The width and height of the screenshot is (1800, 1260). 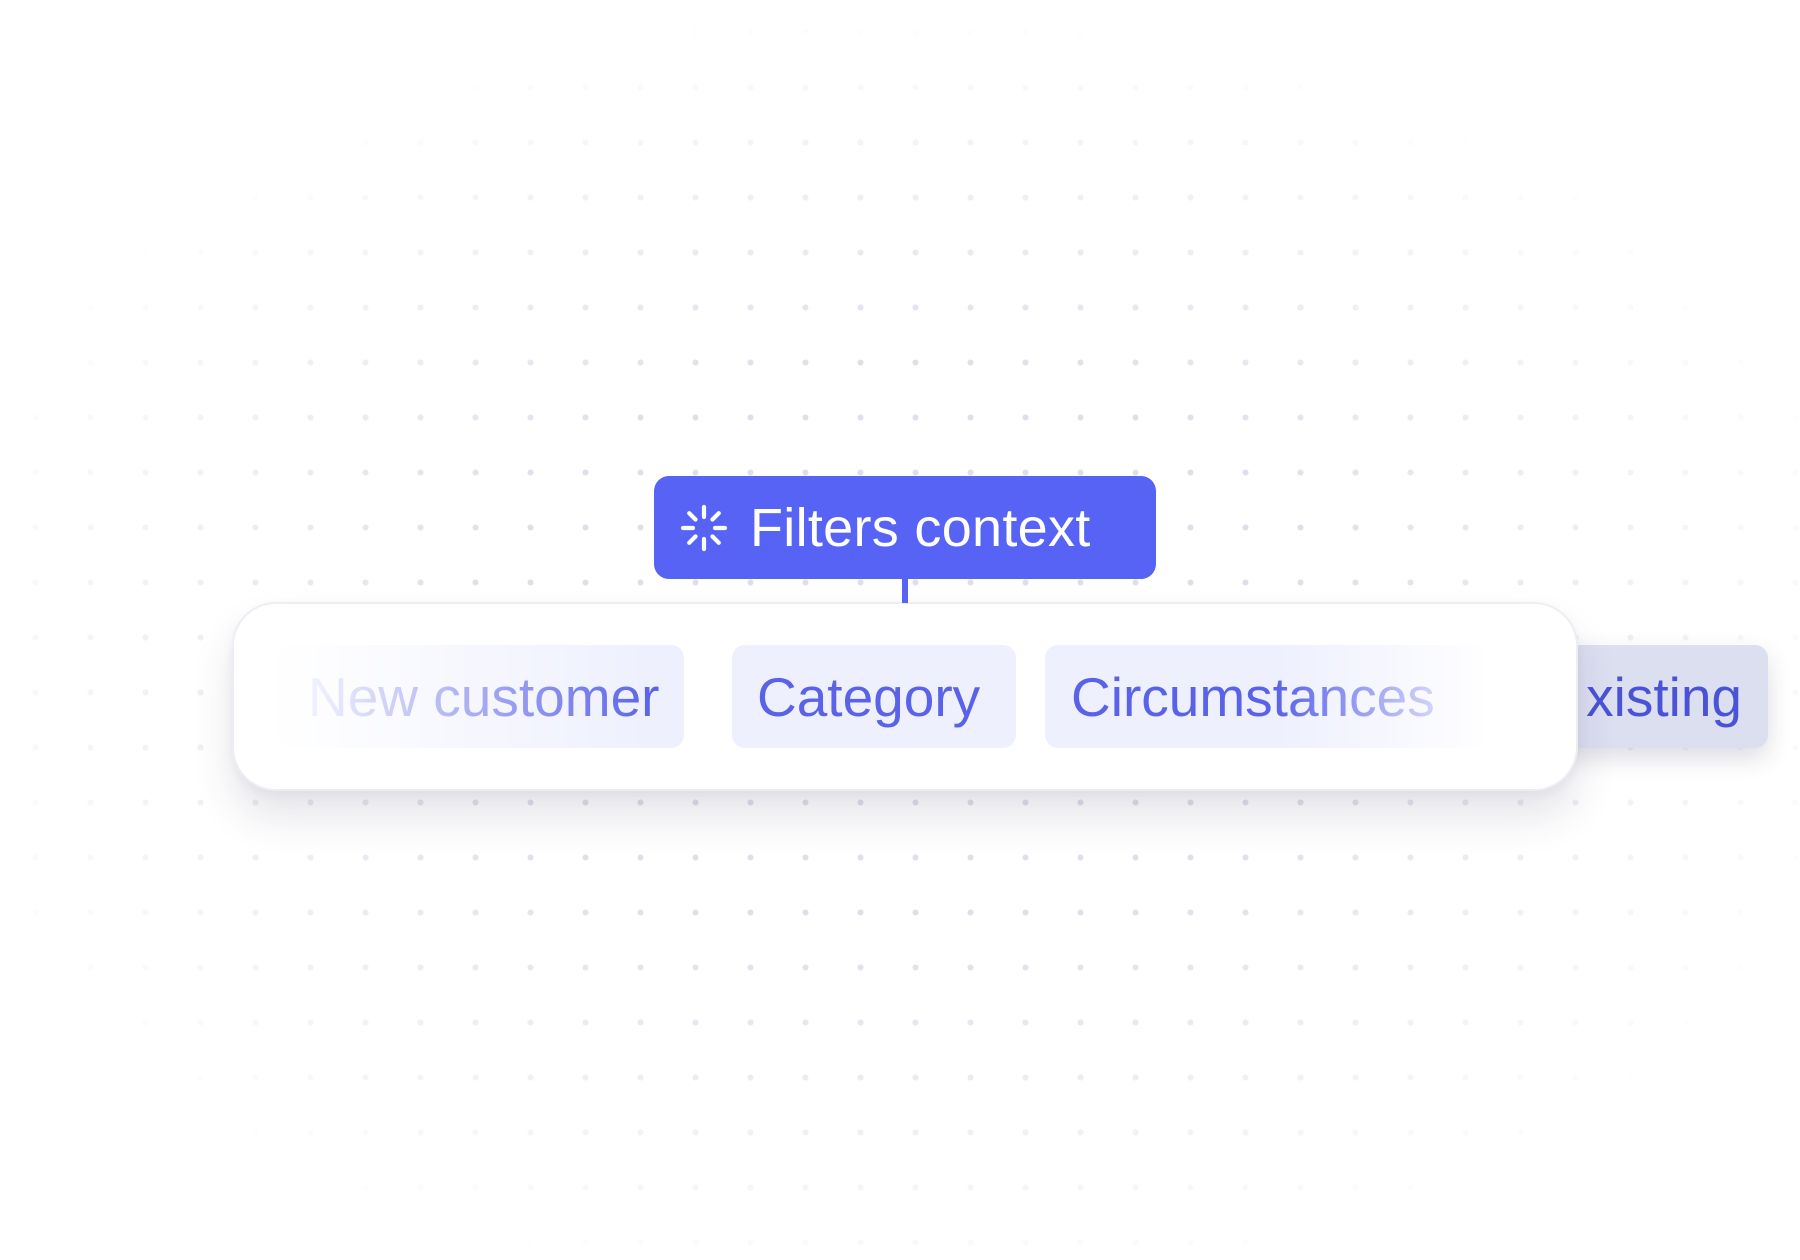 I want to click on filter-chip-new-customer: New customer, so click(x=481, y=696).